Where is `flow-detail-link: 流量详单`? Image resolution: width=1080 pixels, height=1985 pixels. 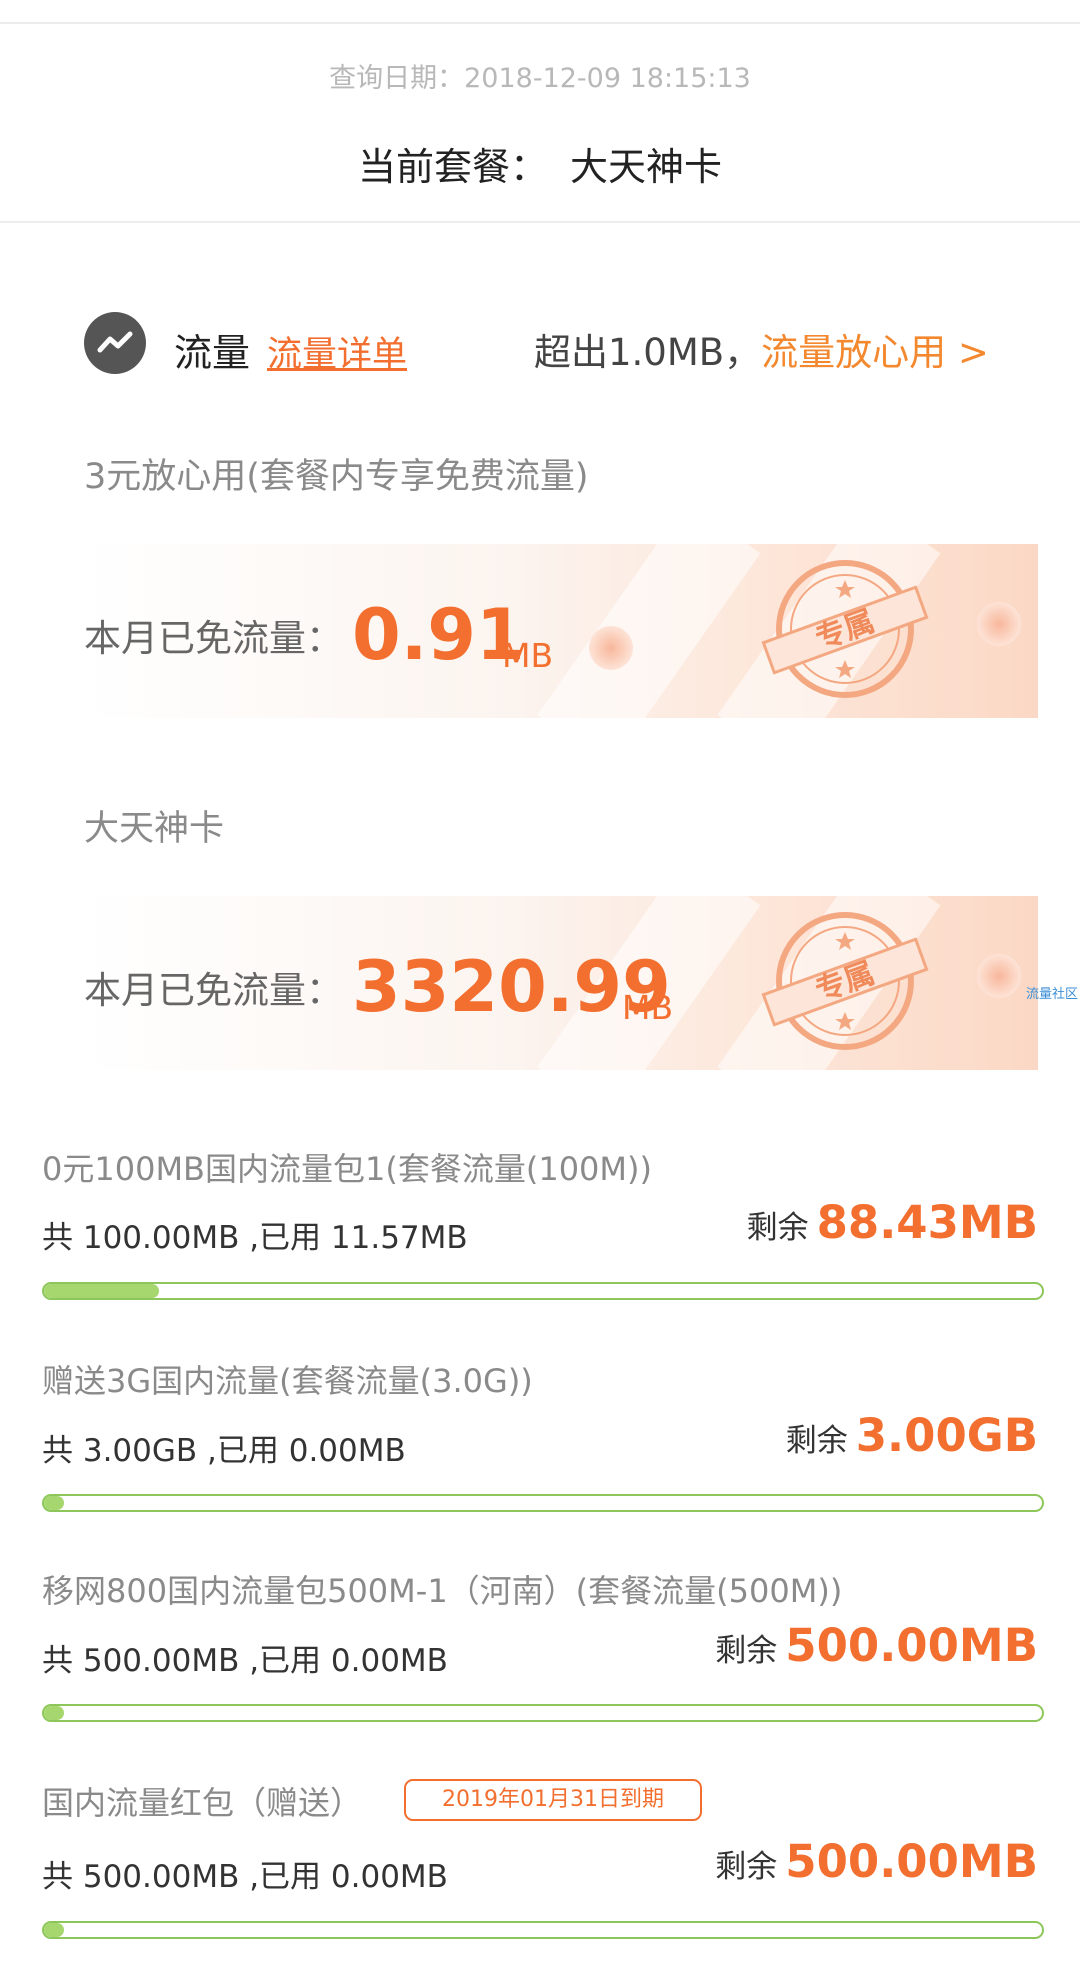 flow-detail-link: 流量详单 is located at coordinates (337, 351).